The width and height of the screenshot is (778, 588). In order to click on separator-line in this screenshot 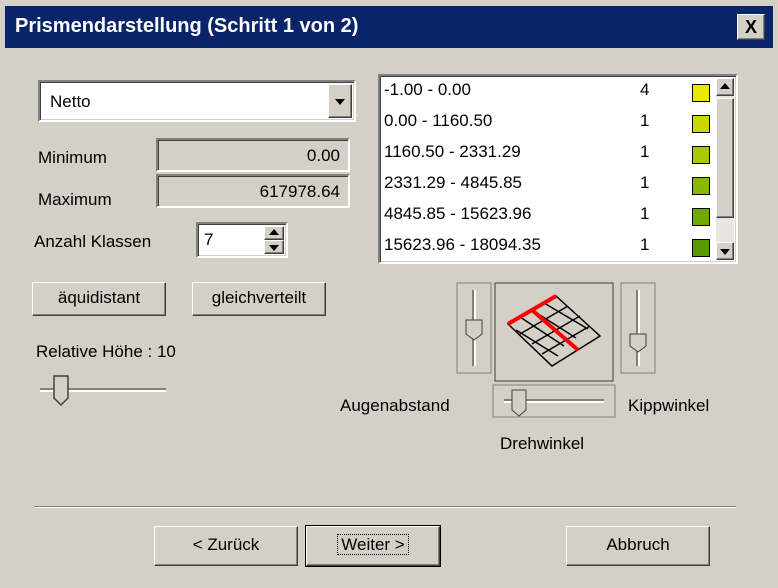, I will do `click(385, 507)`.